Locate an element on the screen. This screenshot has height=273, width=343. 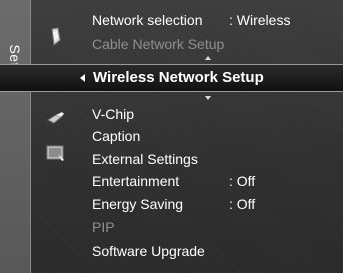
pip-label: PIP is located at coordinates (103, 227).